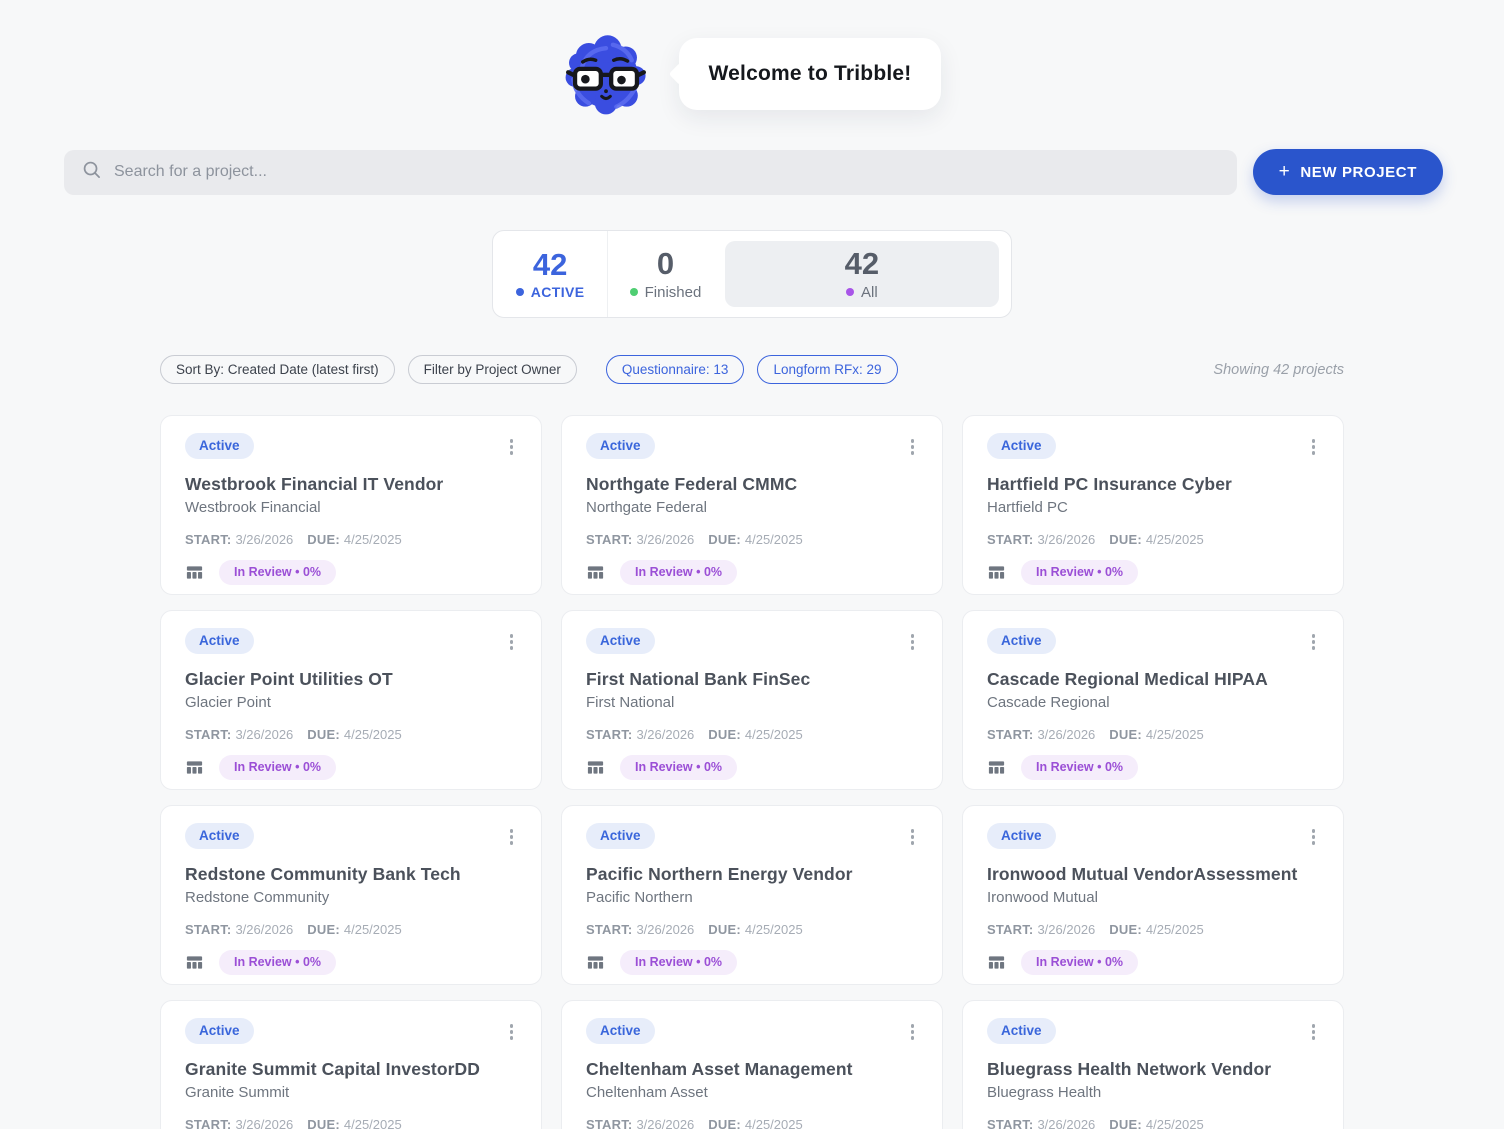 The width and height of the screenshot is (1504, 1129). Describe the element at coordinates (606, 74) in the screenshot. I see `tribble-mascot-icon` at that location.